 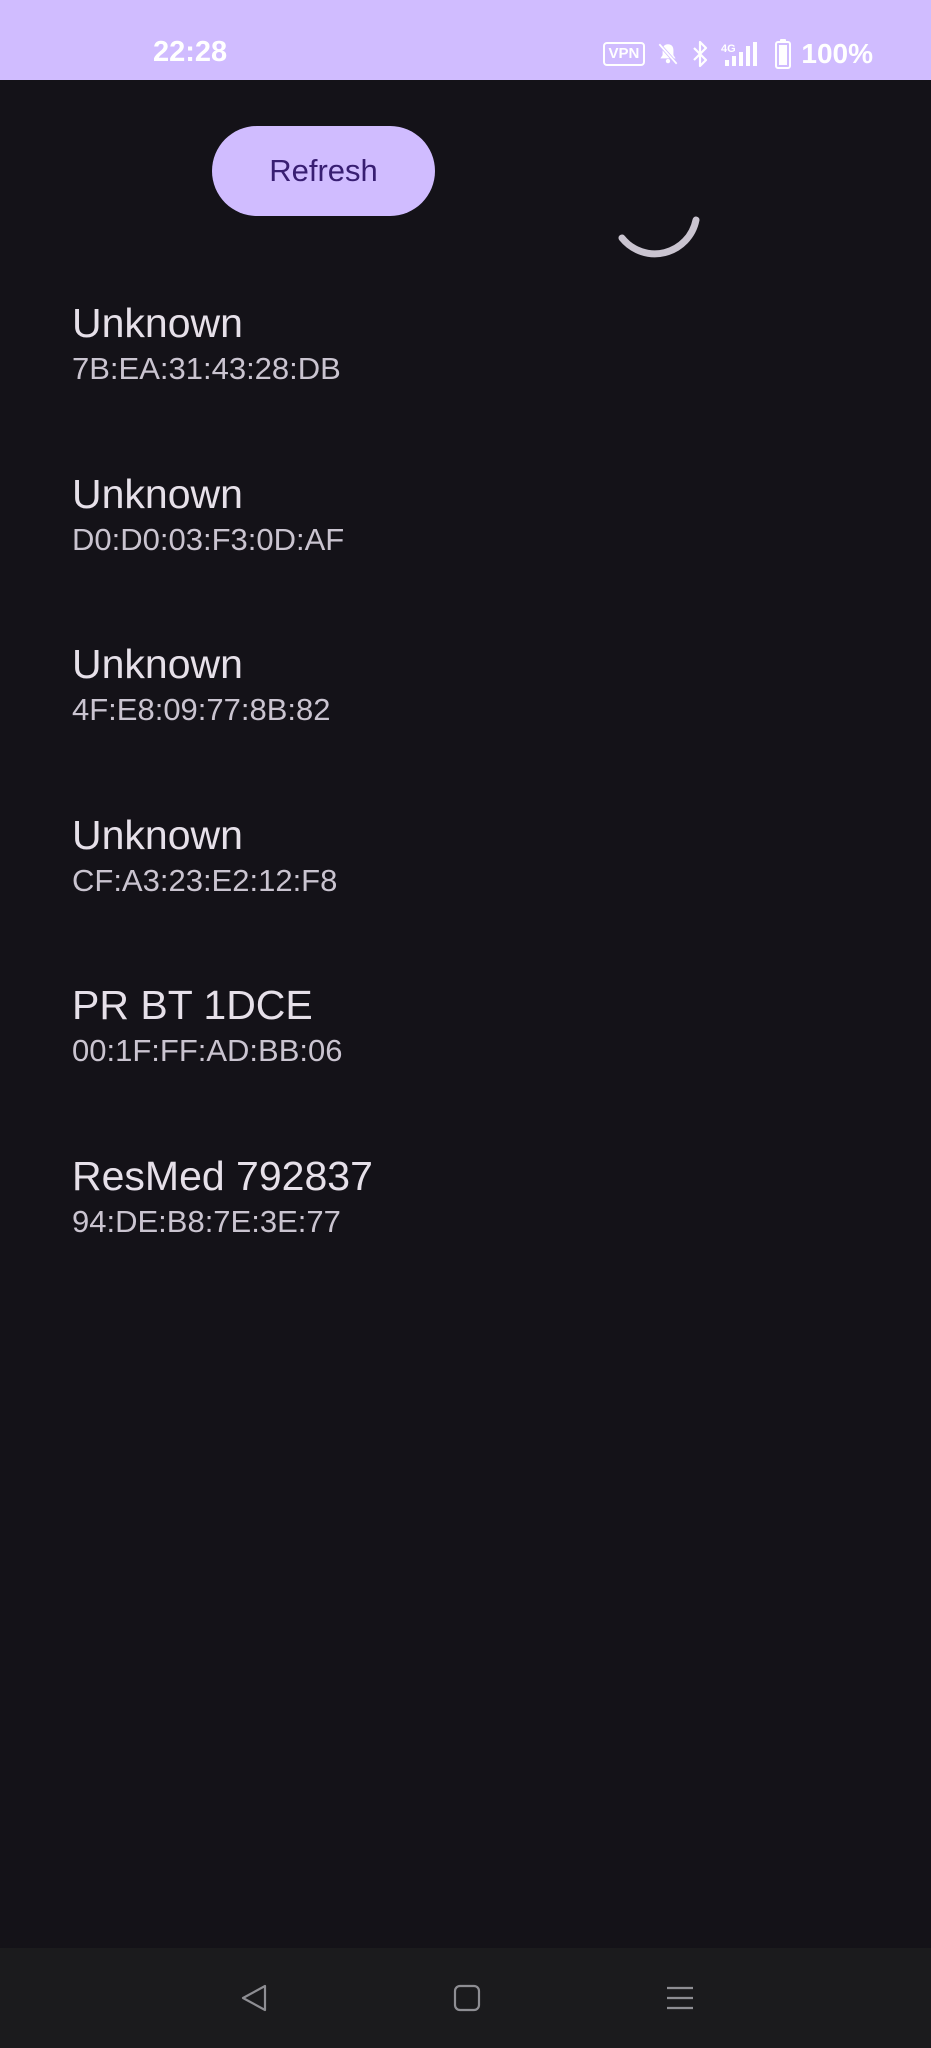 I want to click on bluetooth-icon, so click(x=701, y=54).